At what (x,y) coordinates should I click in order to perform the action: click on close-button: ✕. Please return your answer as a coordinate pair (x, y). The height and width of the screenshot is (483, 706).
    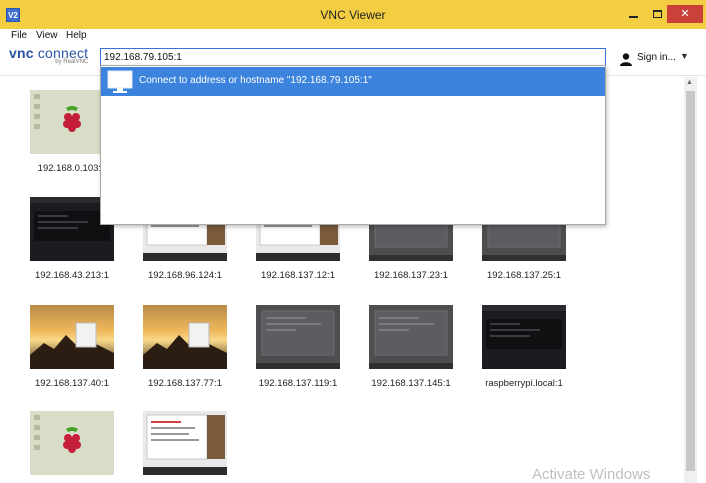
    Looking at the image, I should click on (685, 14).